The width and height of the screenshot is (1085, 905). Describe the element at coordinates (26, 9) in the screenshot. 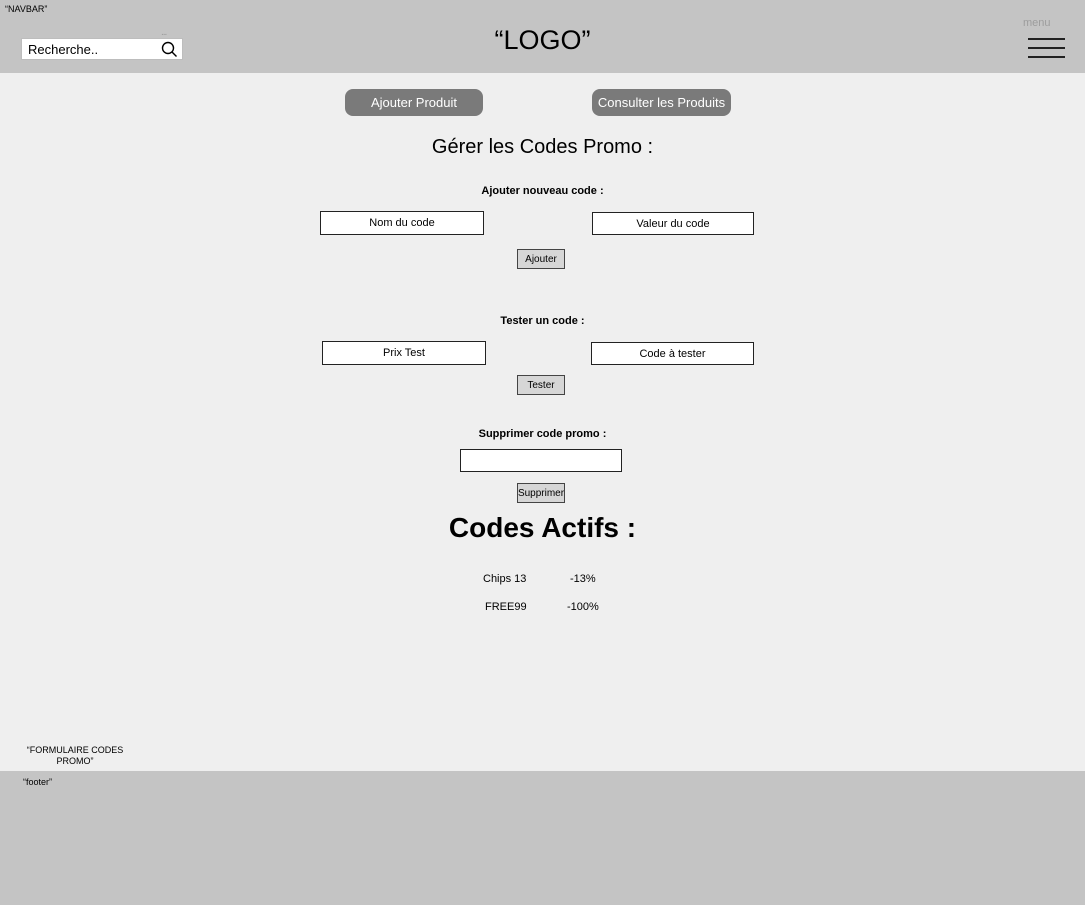

I see `navbar-label: “NAVBAR”` at that location.